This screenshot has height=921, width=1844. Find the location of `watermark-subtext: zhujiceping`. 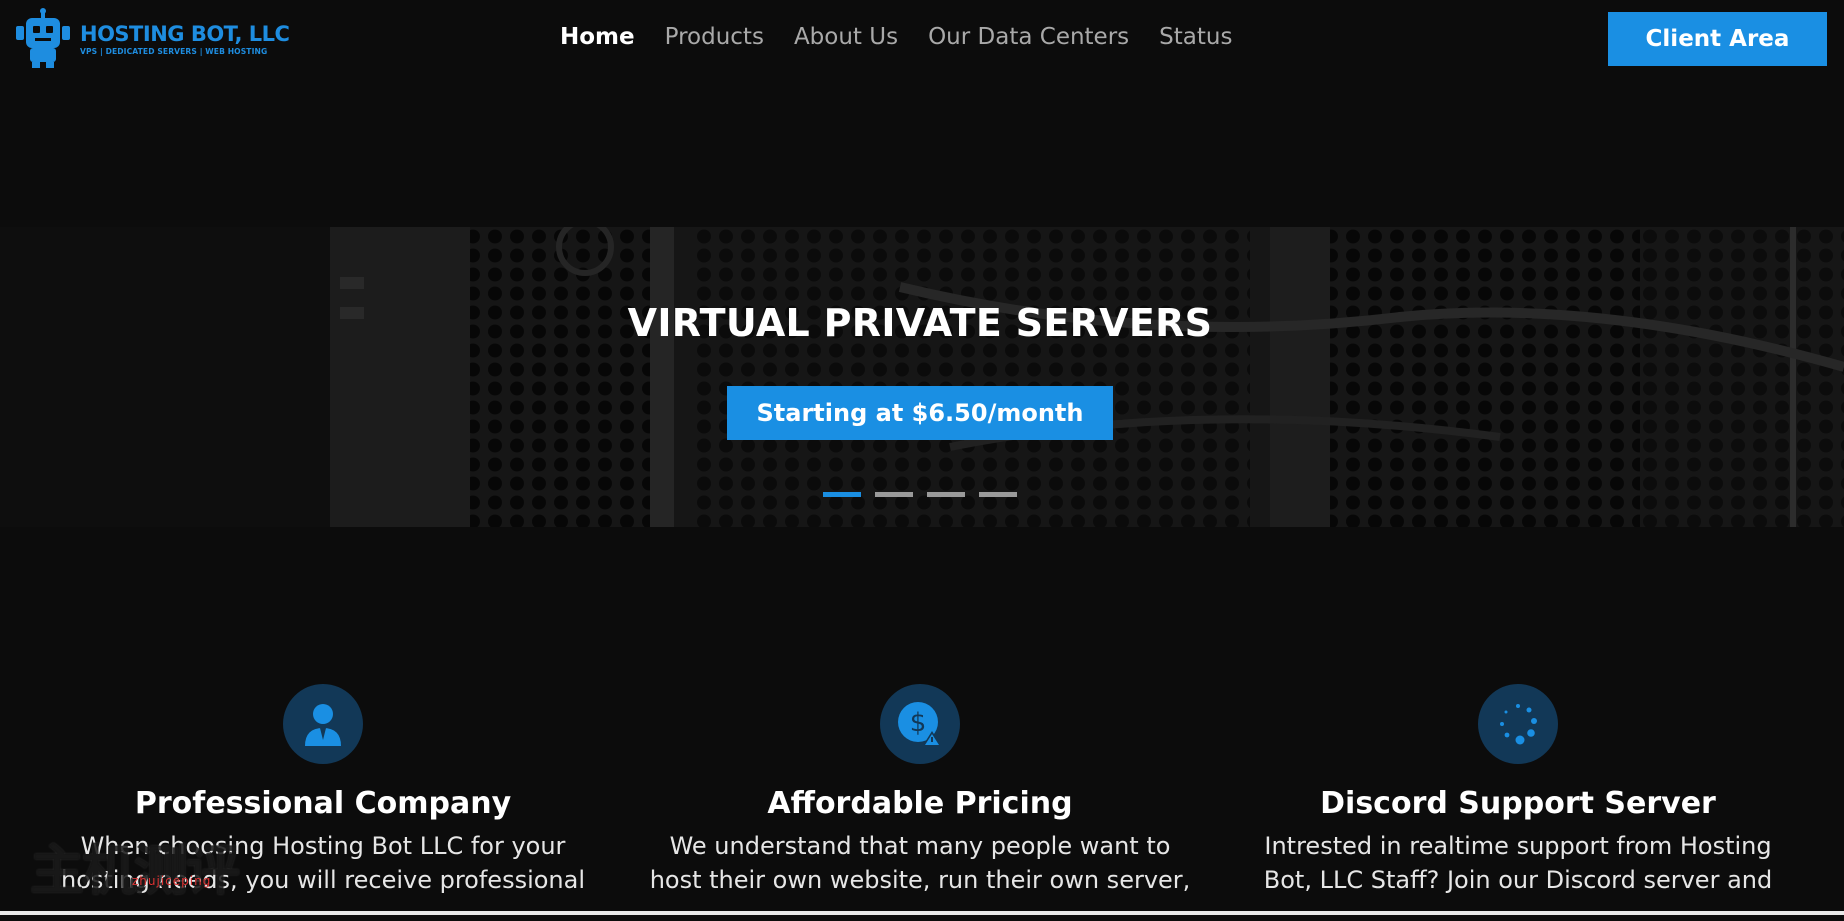

watermark-subtext: zhujiceping is located at coordinates (172, 881).